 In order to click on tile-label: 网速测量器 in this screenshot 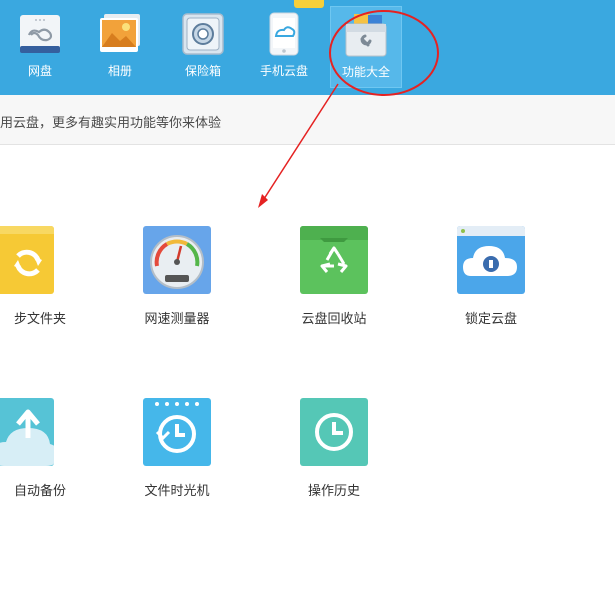, I will do `click(177, 319)`.